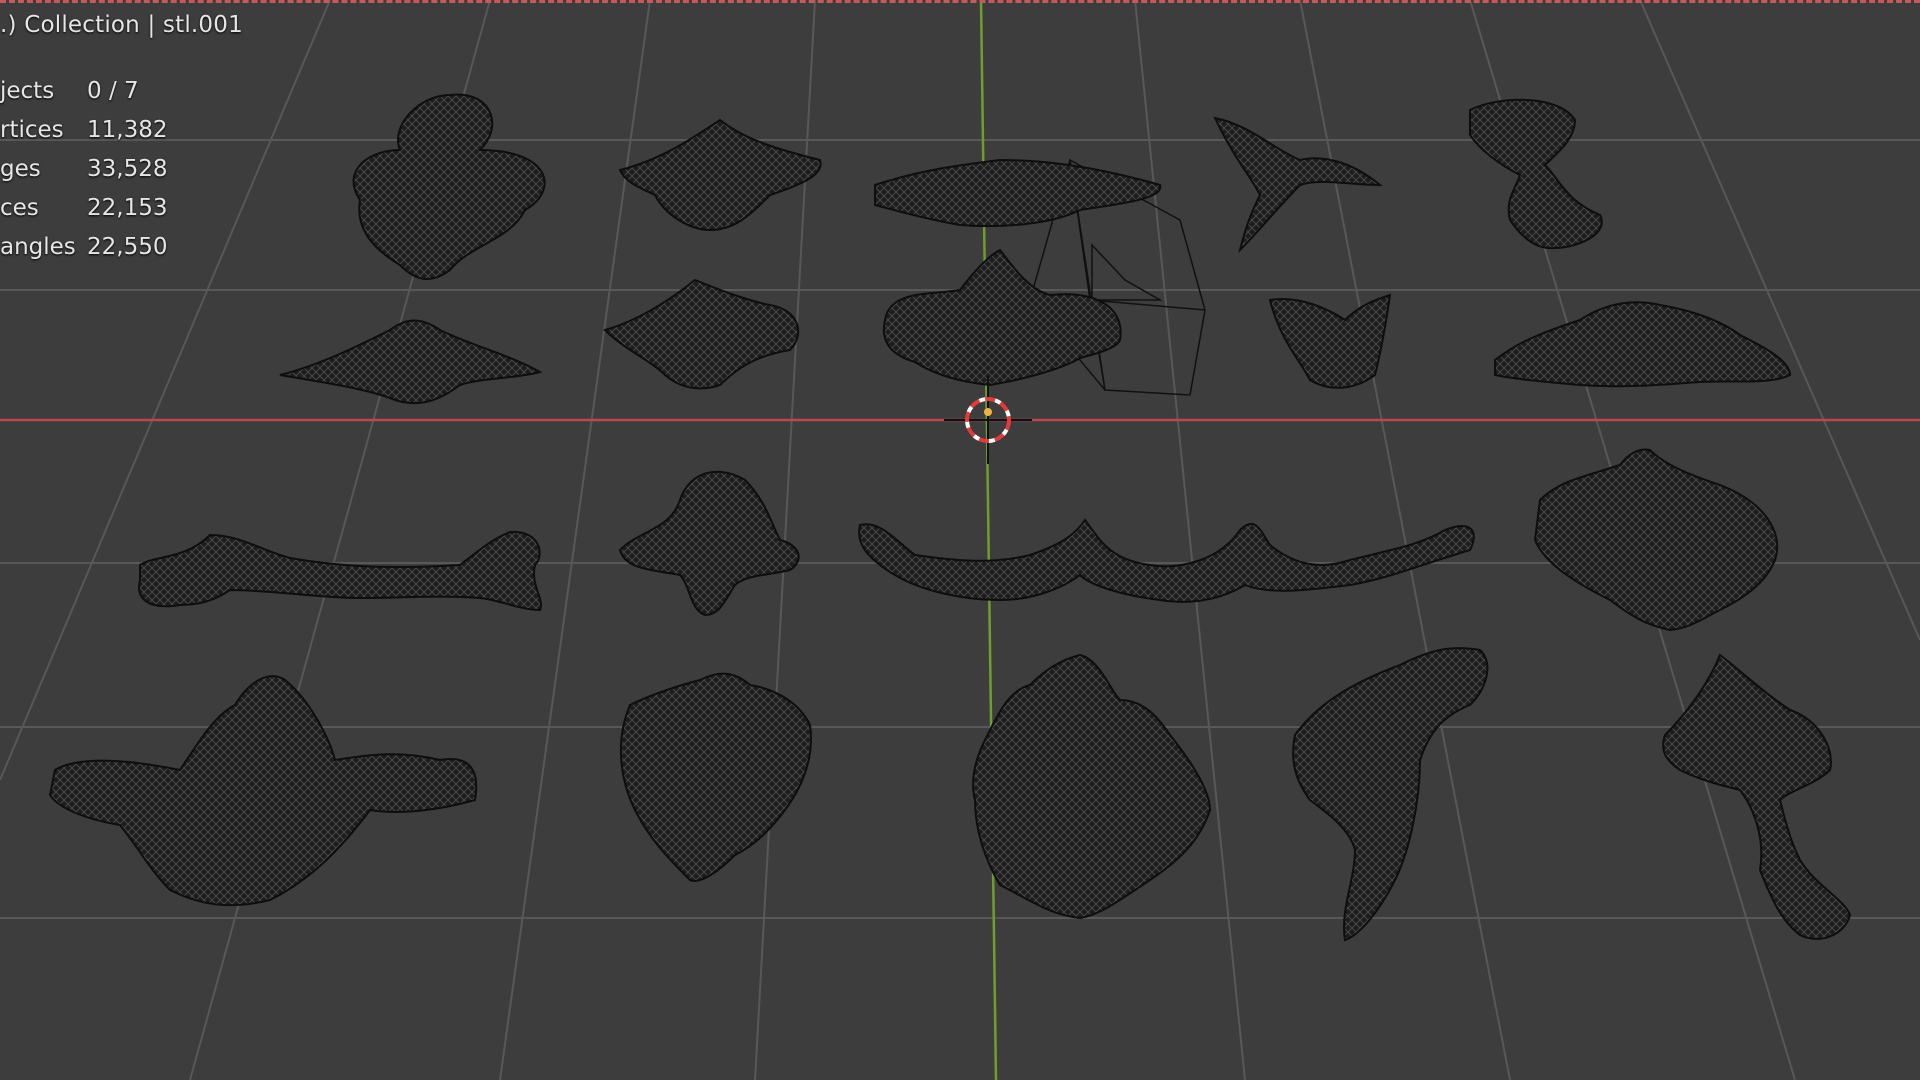 The image size is (1920, 1080). What do you see at coordinates (127, 169) in the screenshot?
I see `stat-value: 33,528` at bounding box center [127, 169].